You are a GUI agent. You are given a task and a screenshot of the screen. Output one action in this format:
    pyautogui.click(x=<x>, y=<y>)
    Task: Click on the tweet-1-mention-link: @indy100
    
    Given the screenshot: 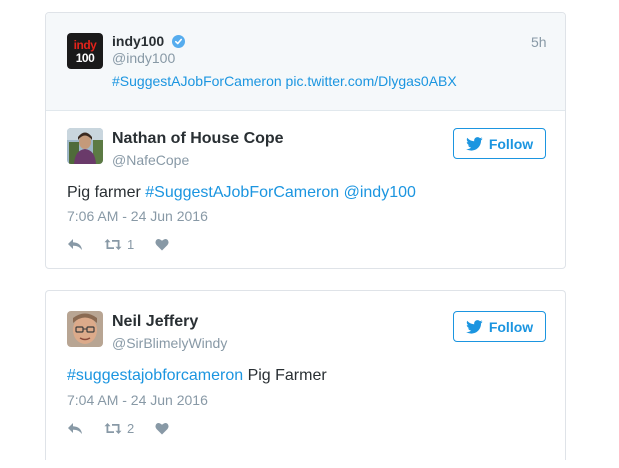 What is the action you would take?
    pyautogui.click(x=380, y=192)
    